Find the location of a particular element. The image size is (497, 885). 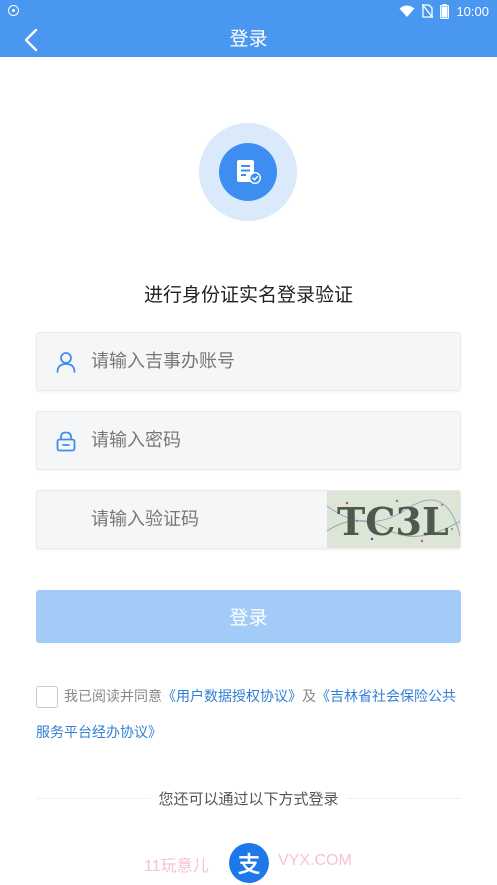

agreement-text-line2: 服务平台经办协议》 is located at coordinates (99, 733).